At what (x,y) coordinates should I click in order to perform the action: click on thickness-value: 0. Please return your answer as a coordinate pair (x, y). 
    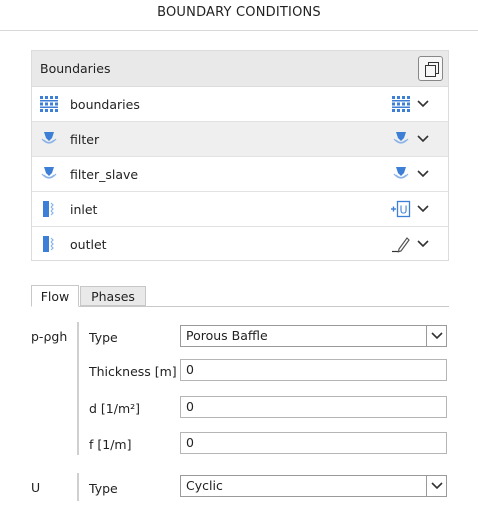
    Looking at the image, I should click on (190, 369).